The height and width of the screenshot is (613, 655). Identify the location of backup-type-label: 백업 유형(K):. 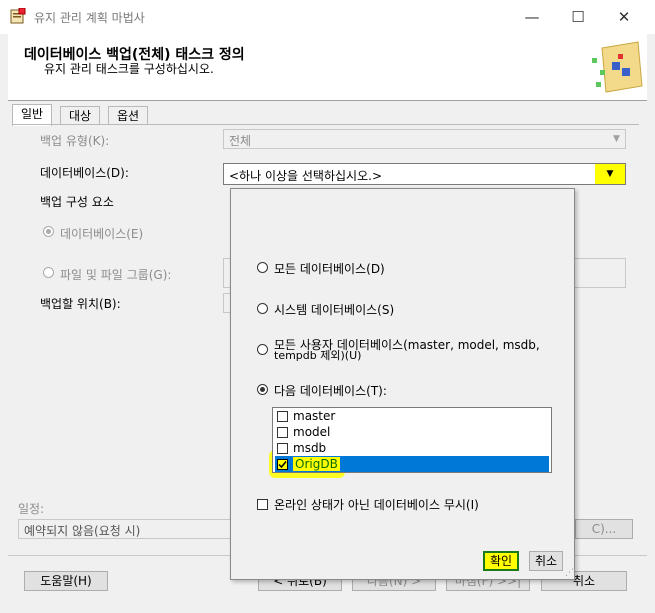
(75, 141).